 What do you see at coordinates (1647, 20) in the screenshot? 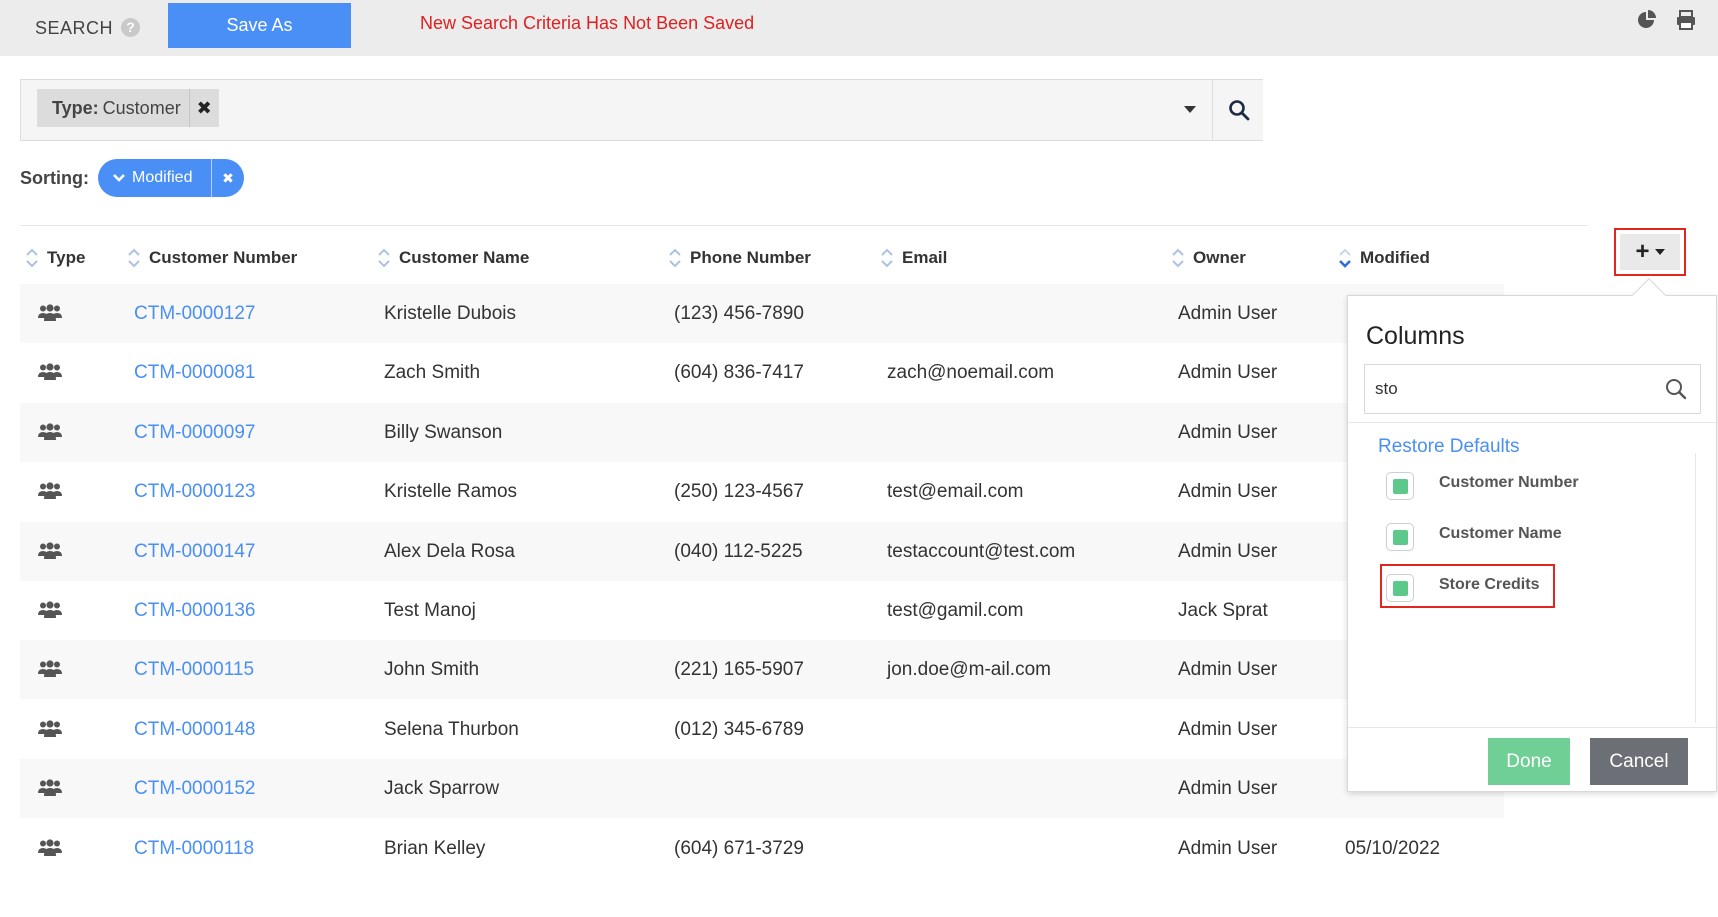
I see `pie-chart-icon` at bounding box center [1647, 20].